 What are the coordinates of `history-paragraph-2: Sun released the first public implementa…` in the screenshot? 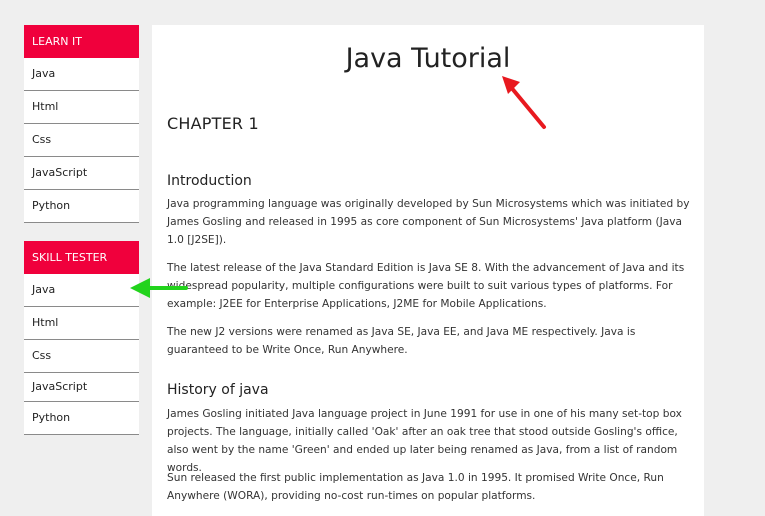 It's located at (415, 487).